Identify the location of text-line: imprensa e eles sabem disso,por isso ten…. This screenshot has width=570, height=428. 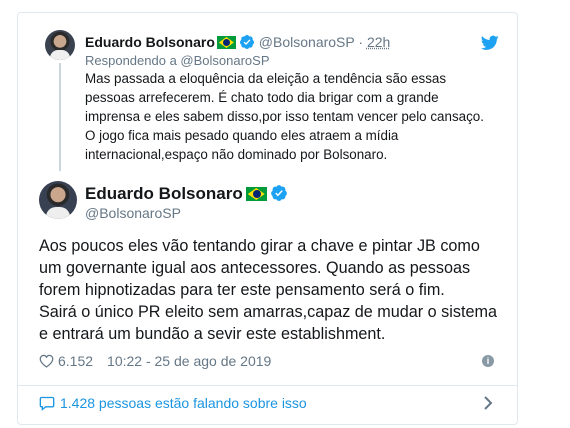
(284, 116).